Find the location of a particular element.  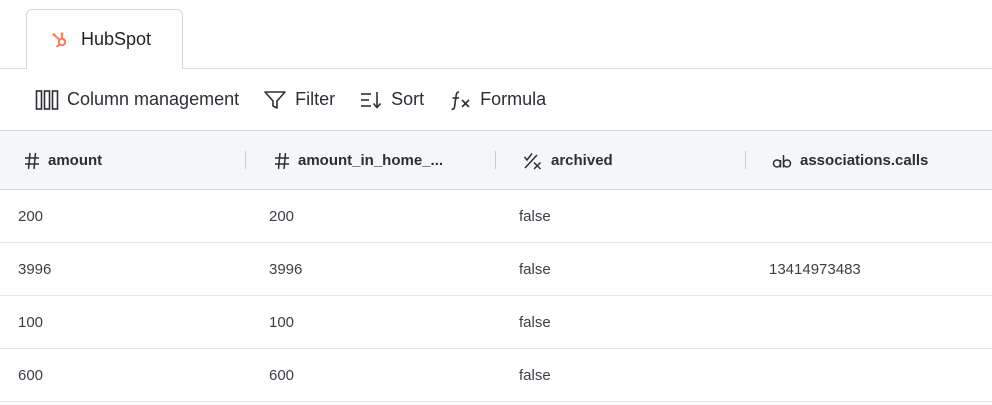

filter-label: Filter is located at coordinates (315, 99).